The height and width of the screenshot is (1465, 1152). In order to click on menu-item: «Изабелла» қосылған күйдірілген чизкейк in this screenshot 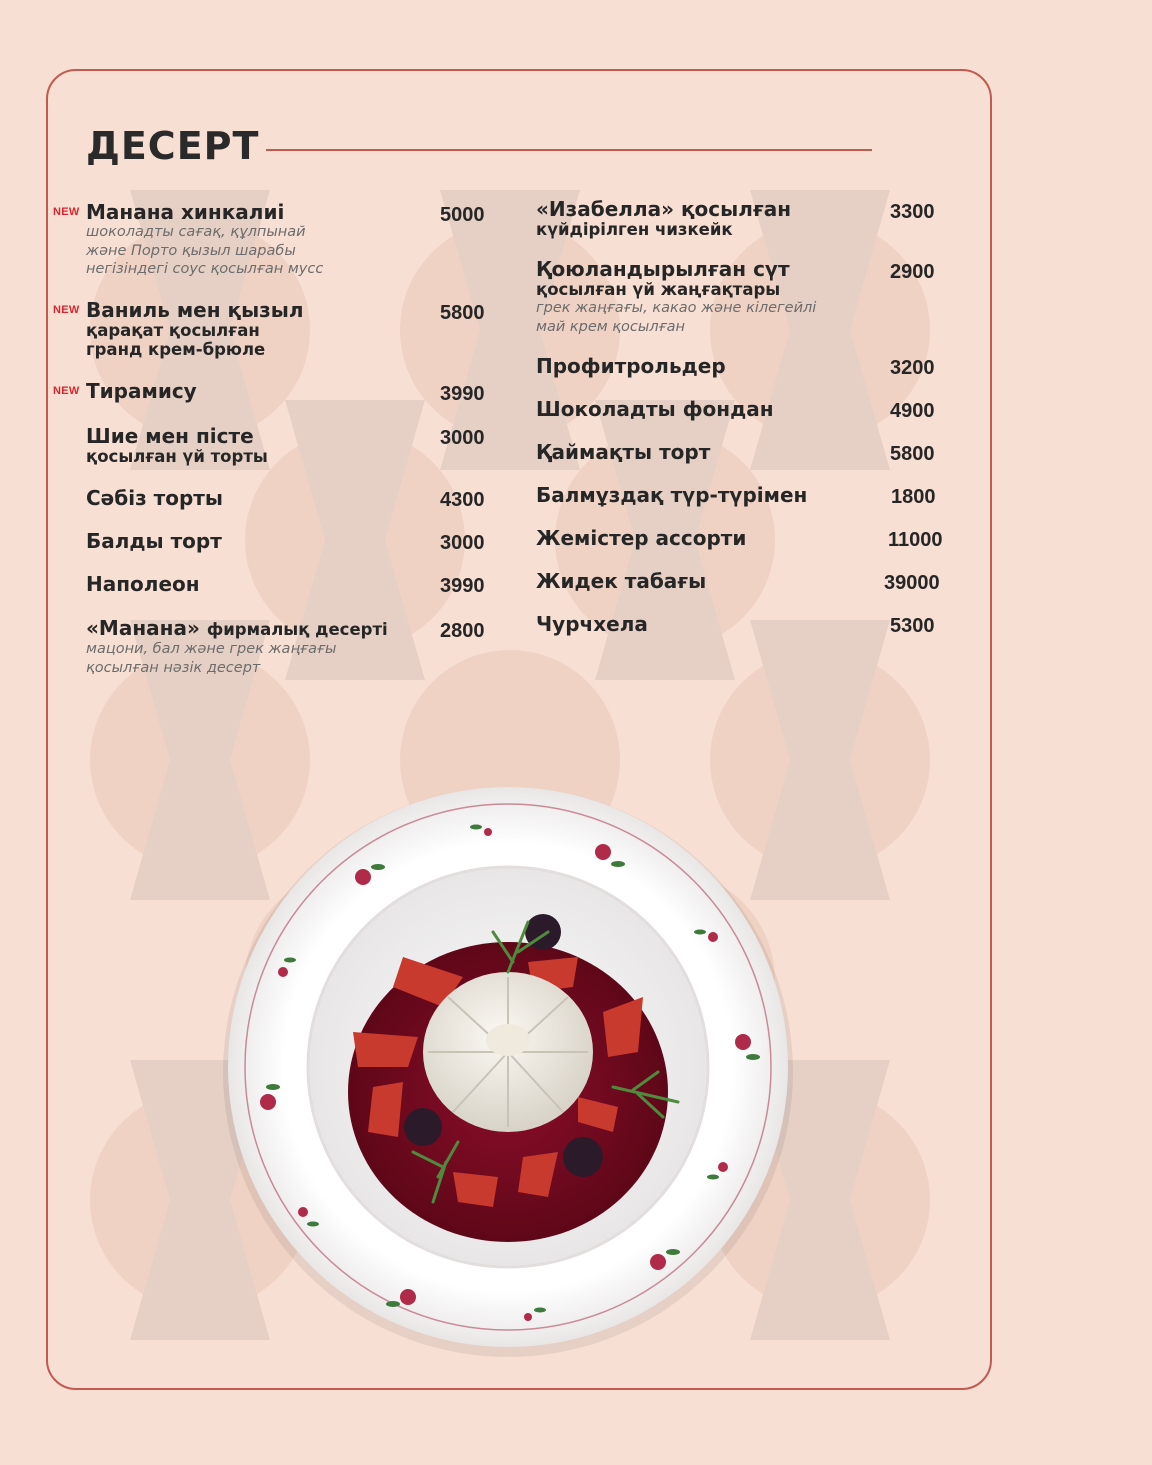, I will do `click(664, 218)`.